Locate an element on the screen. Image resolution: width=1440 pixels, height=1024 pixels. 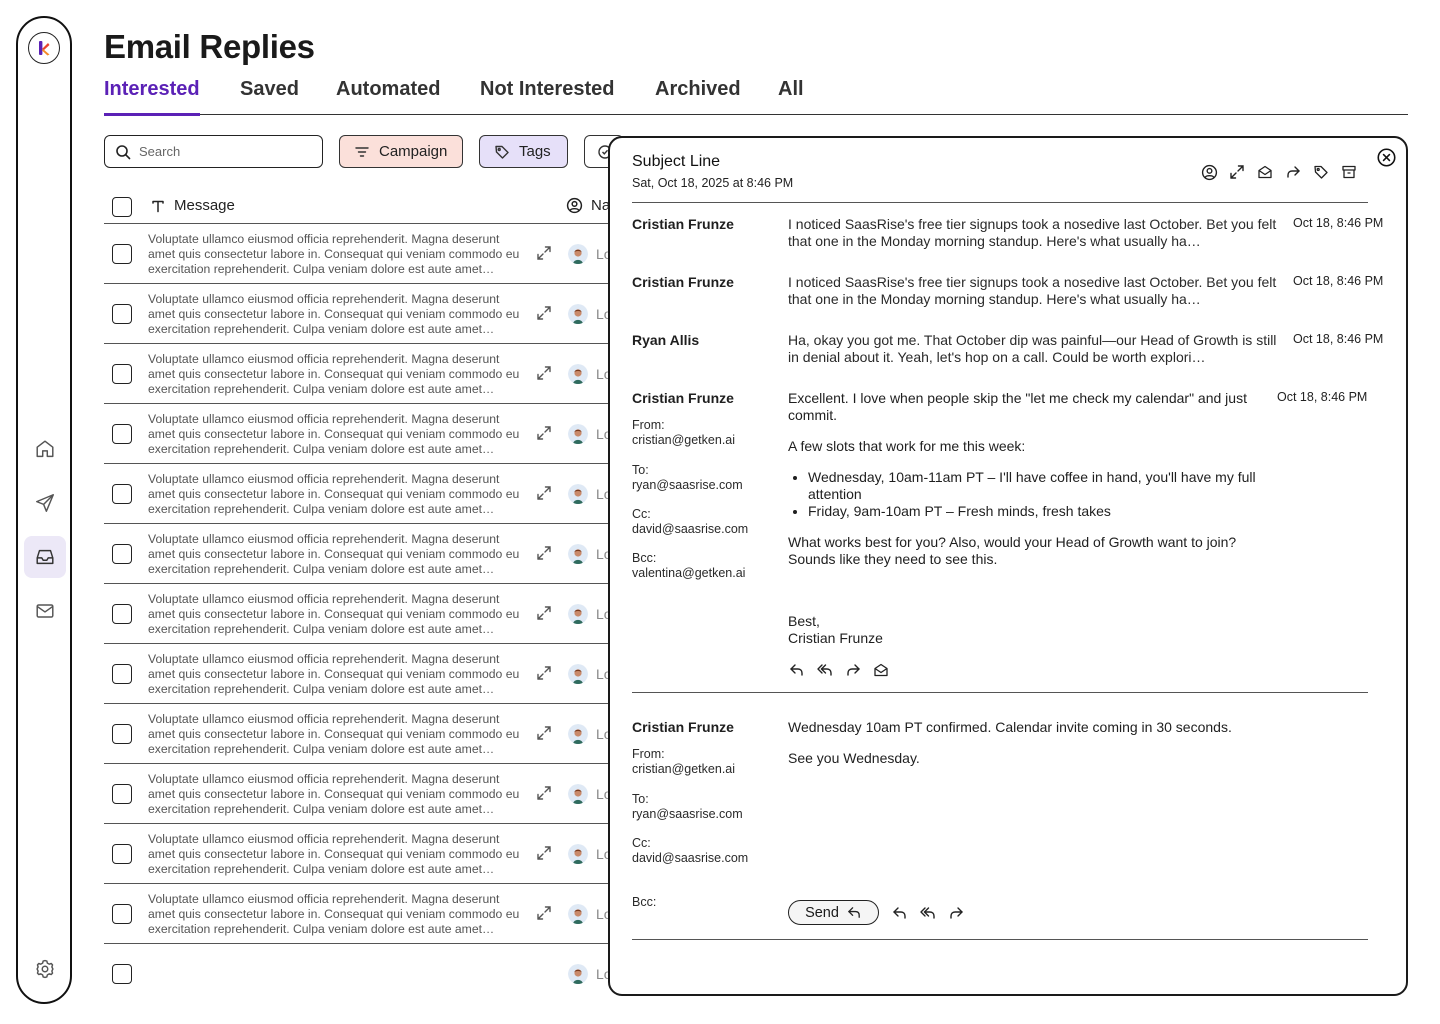
close-icon is located at coordinates (1386, 157).